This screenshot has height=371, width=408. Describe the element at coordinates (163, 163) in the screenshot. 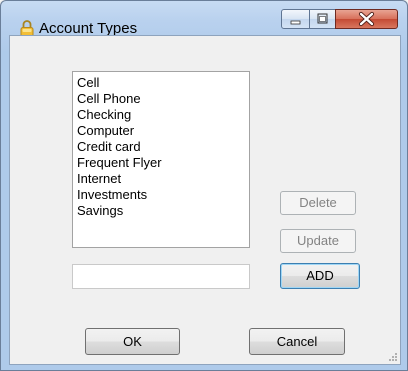

I see `list-item: Frequent Flyer` at that location.